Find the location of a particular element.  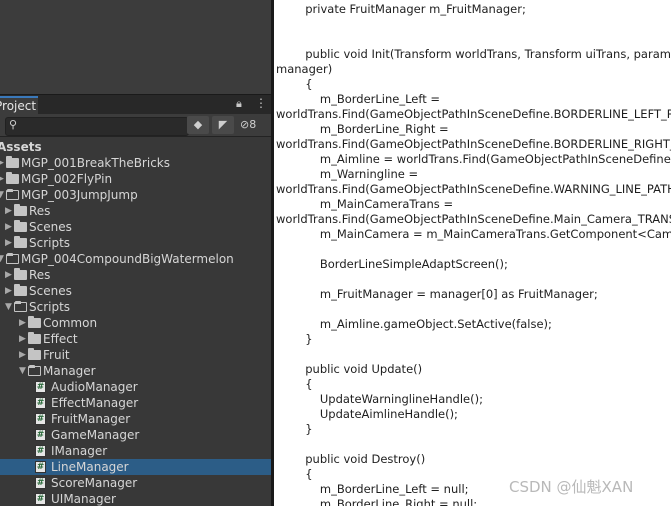

search-icon: ⚲ is located at coordinates (13, 124).